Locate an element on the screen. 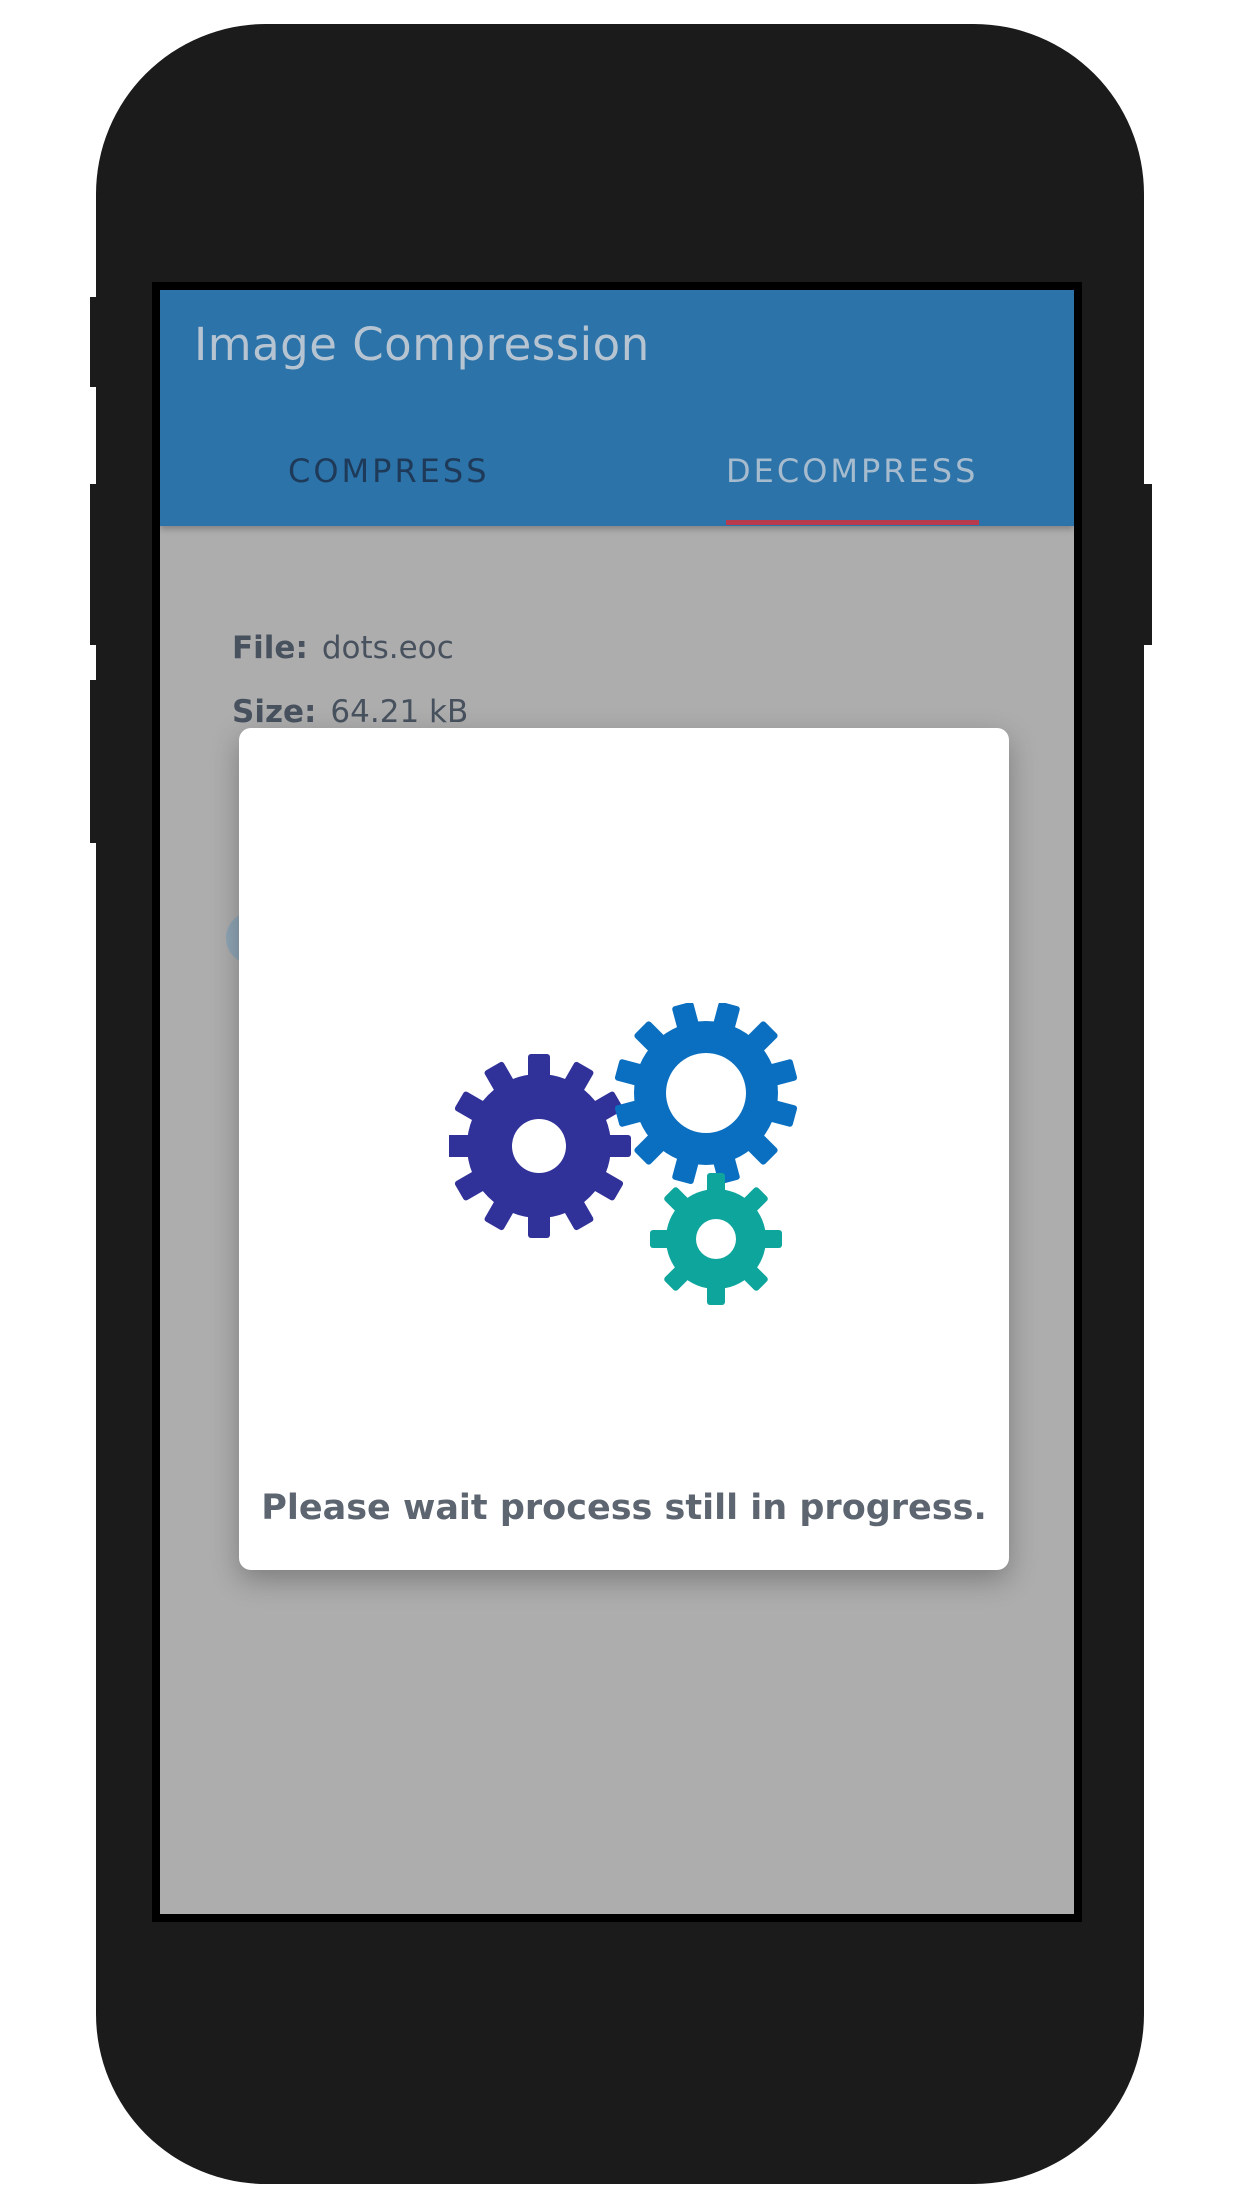  file-size-value: 64.21 kB is located at coordinates (399, 712).